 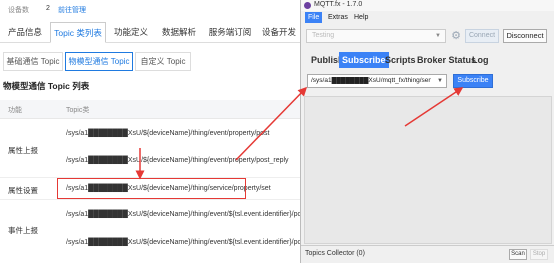 I want to click on topic-type-tabs: 基础通信 Topic 物模型通信 Topic 自定义 Topic, so click(x=150, y=61).